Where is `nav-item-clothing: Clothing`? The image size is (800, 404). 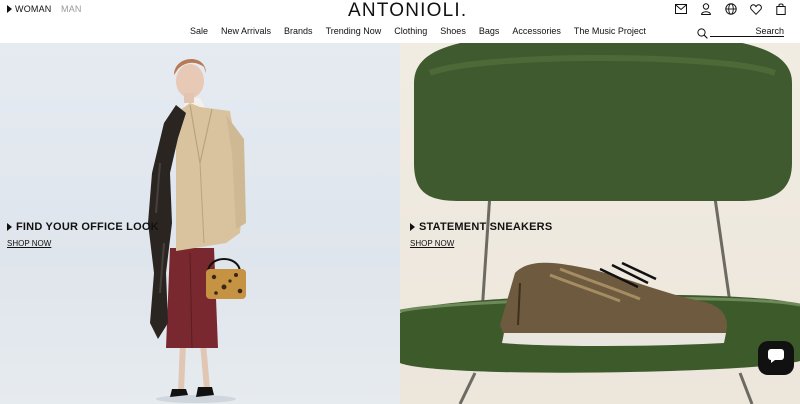 nav-item-clothing: Clothing is located at coordinates (410, 31).